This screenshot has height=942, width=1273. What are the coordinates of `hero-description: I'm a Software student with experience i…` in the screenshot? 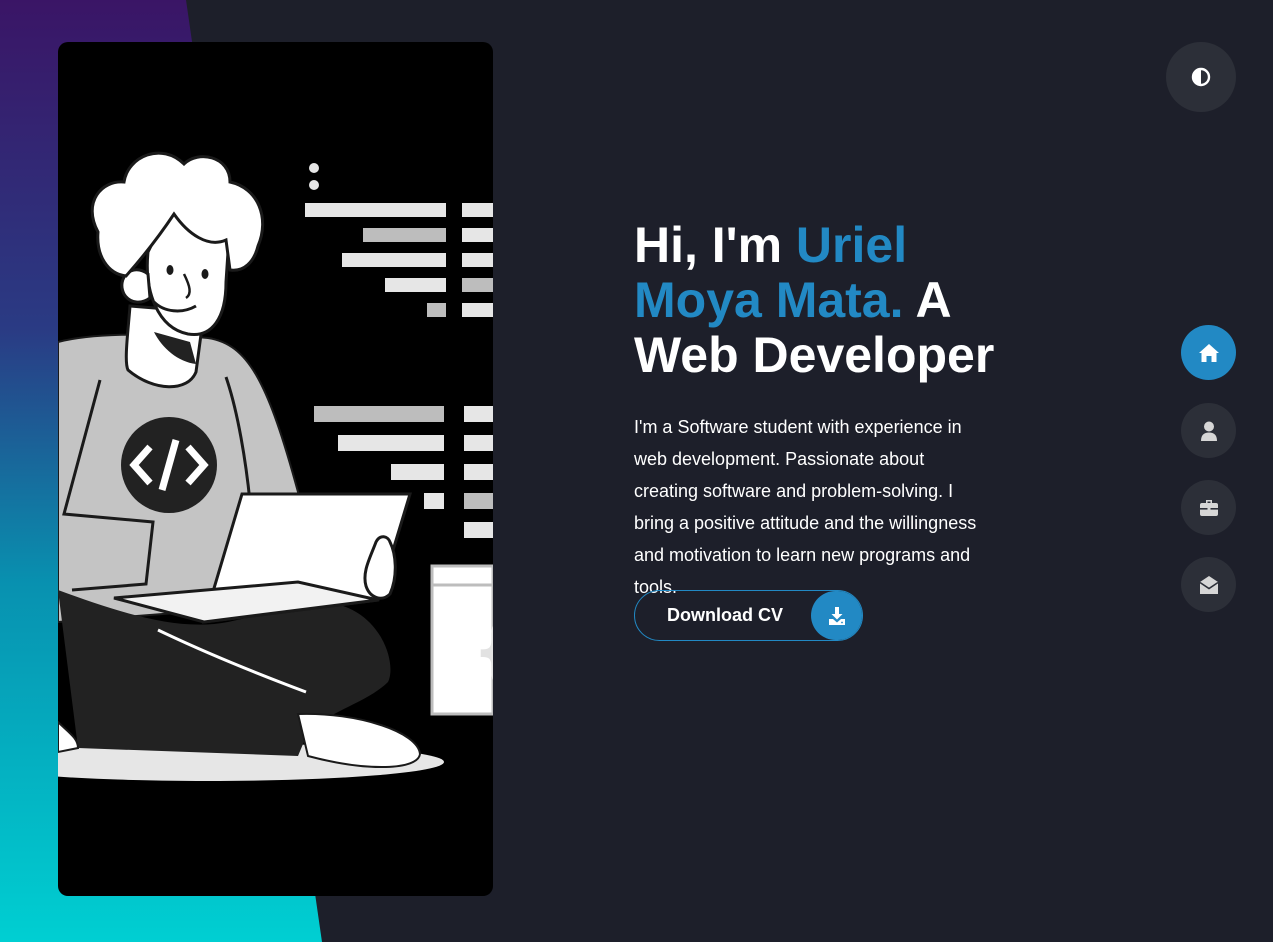 It's located at (805, 507).